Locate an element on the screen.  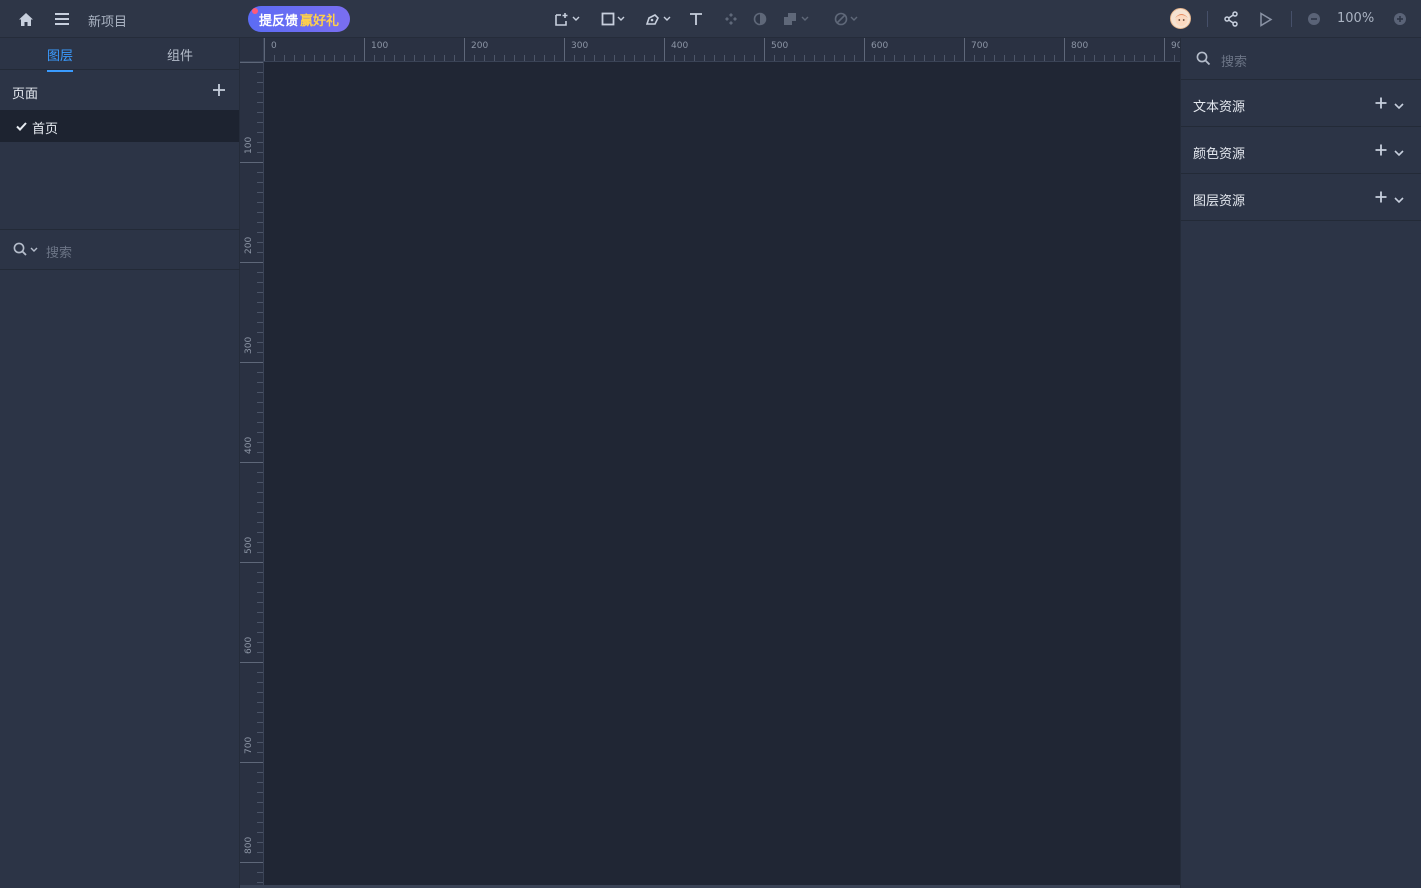
play-icon is located at coordinates (1266, 19).